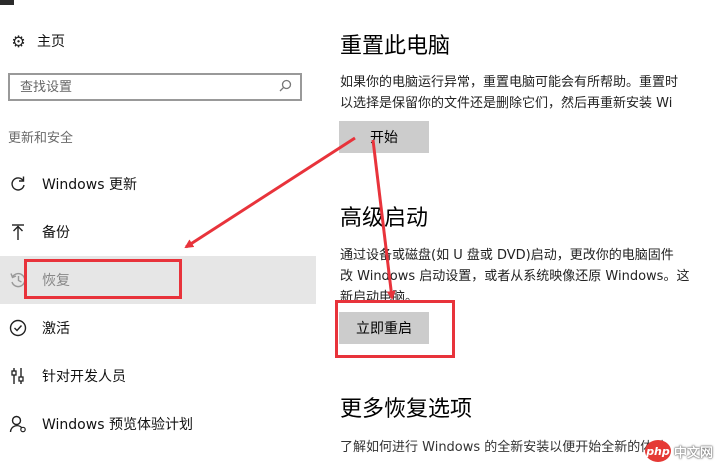 This screenshot has height=468, width=719. I want to click on backup-arrow-icon, so click(18, 232).